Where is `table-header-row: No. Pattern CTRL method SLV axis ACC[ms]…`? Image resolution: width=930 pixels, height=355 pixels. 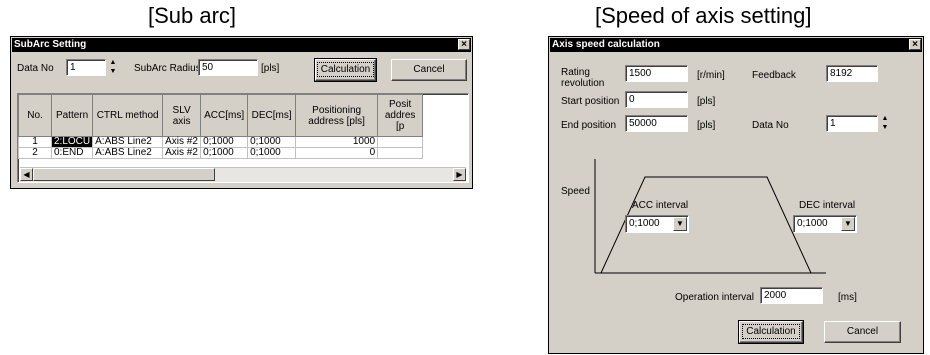
table-header-row: No. Pattern CTRL method SLV axis ACC[ms]… is located at coordinates (221, 115).